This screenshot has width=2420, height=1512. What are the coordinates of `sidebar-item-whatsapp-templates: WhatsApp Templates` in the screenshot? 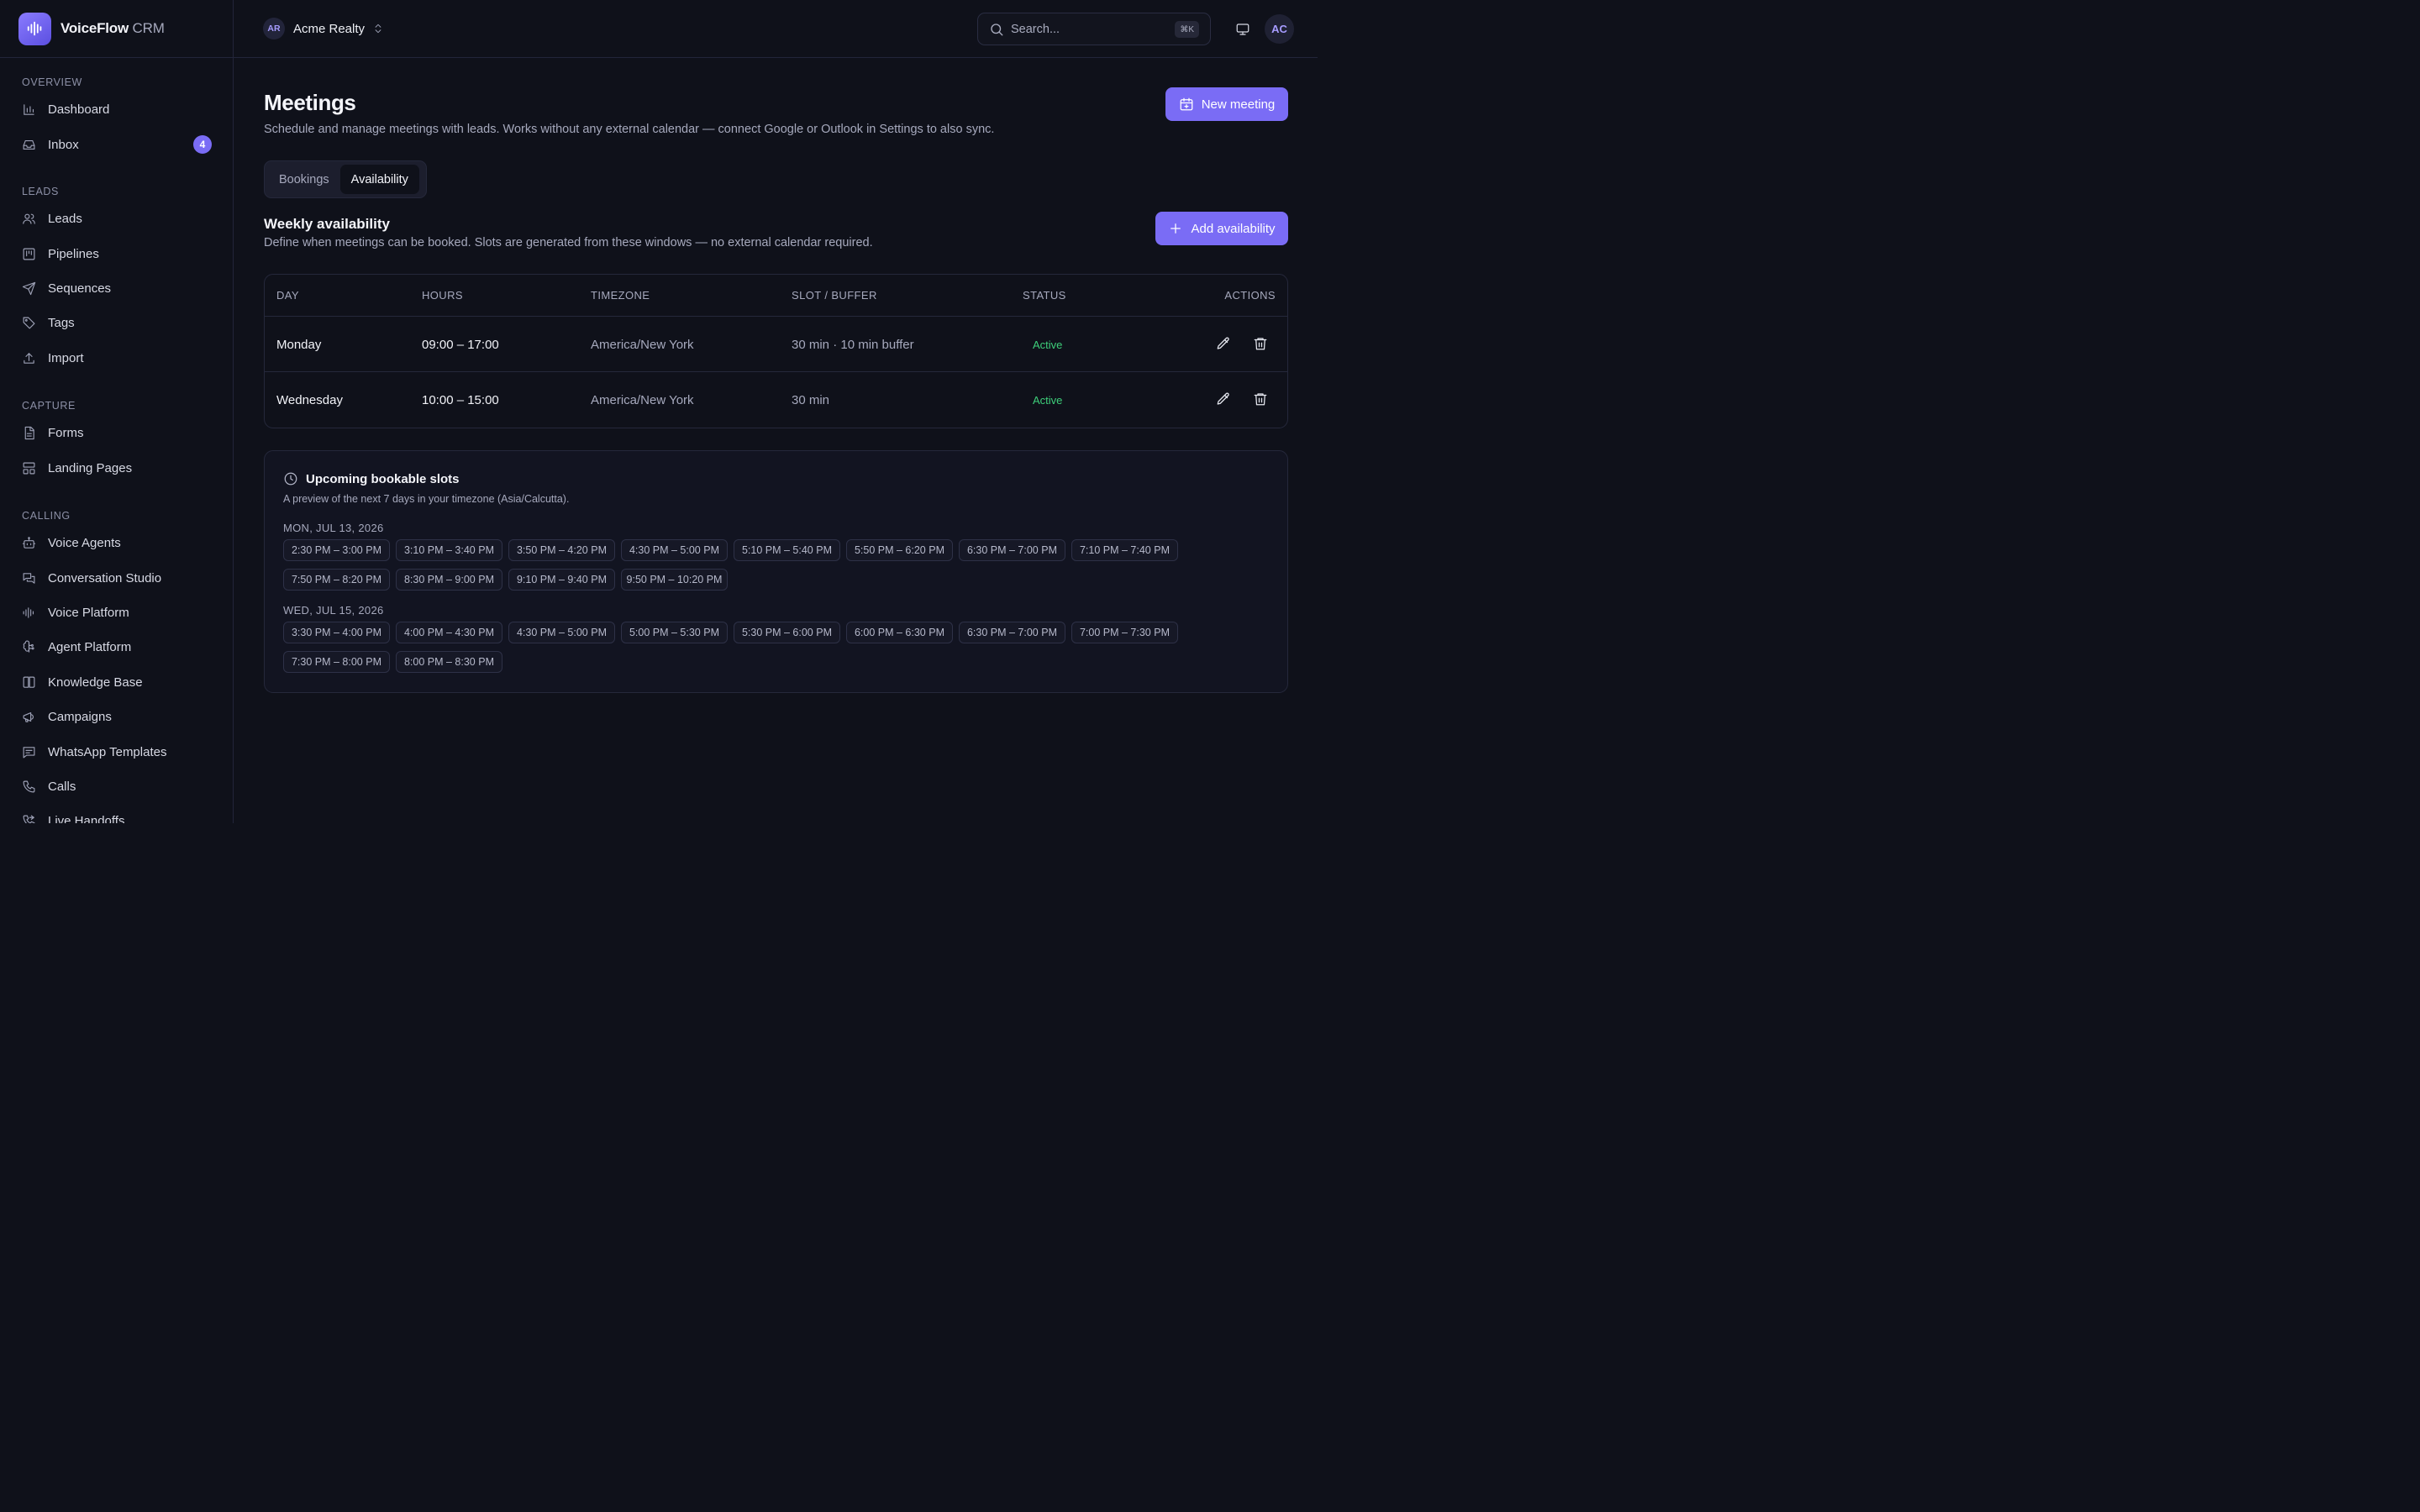 It's located at (116, 751).